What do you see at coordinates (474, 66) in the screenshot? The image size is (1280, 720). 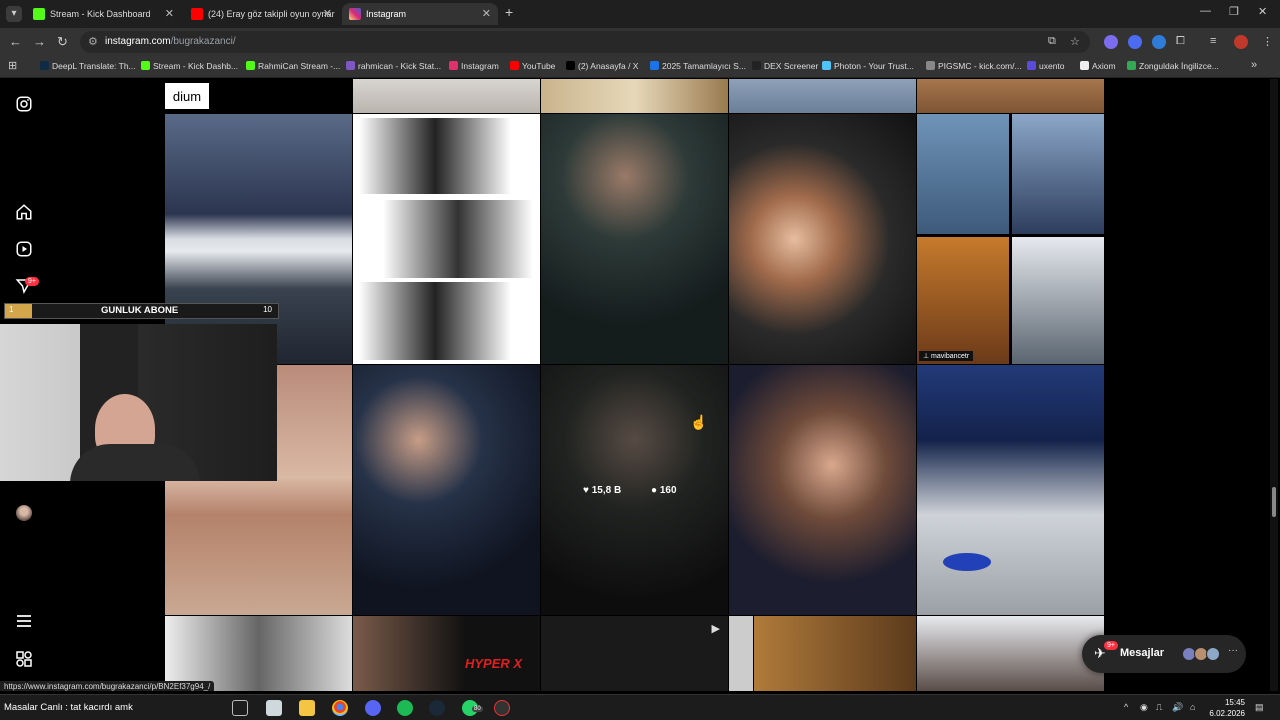 I see `bookmark-item: Instagram` at bounding box center [474, 66].